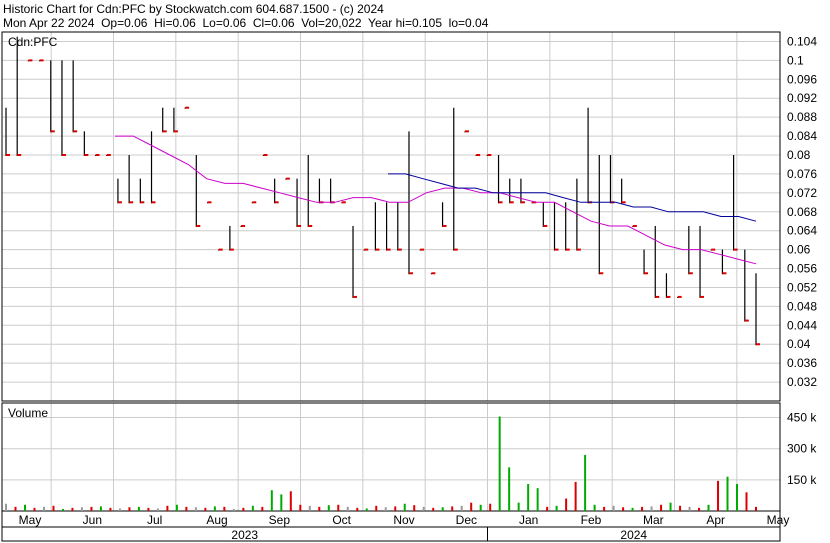  What do you see at coordinates (653, 520) in the screenshot?
I see `month-tick-label: Mar` at bounding box center [653, 520].